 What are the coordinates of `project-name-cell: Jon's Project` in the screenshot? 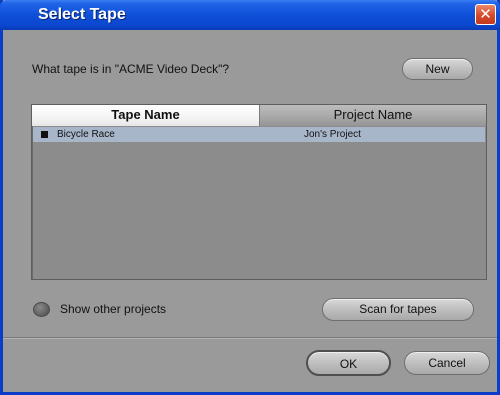 It's located at (332, 134).